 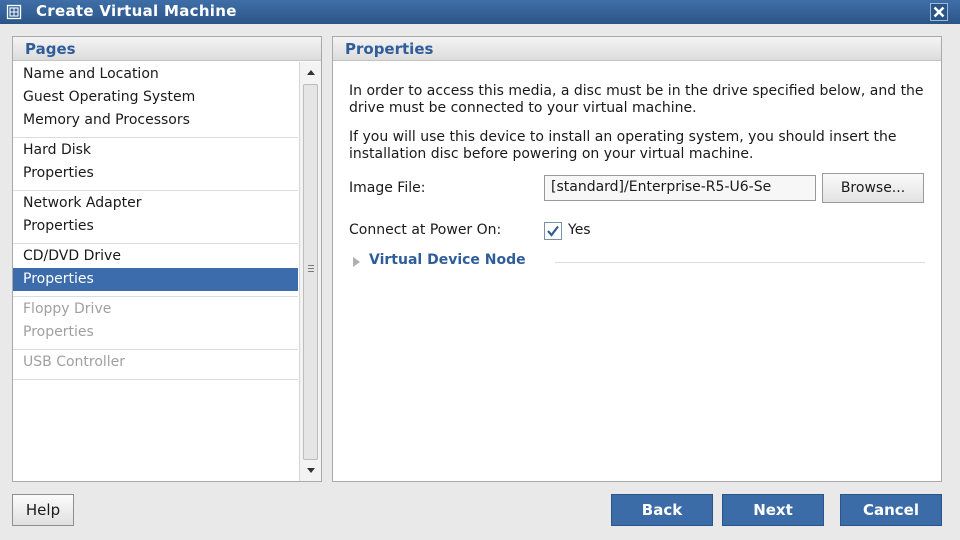 I want to click on scroll-grip-icon, so click(x=311, y=269).